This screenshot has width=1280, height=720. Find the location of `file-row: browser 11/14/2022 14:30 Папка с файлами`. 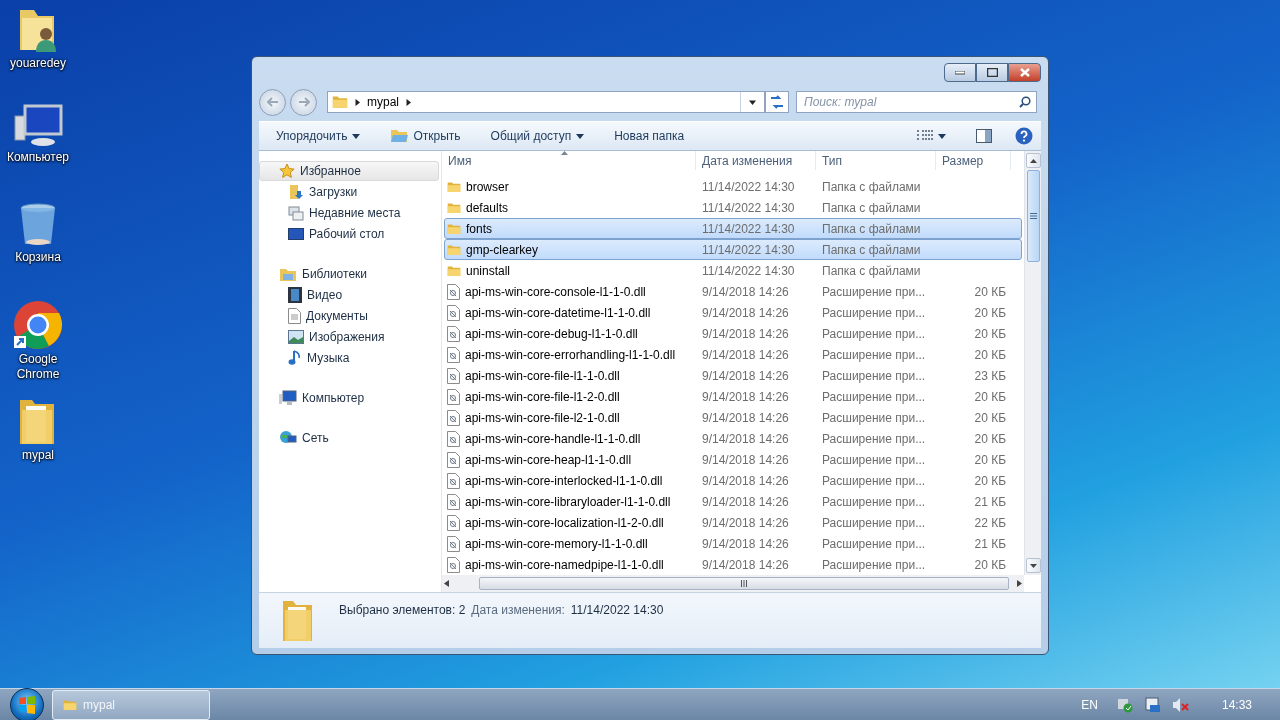

file-row: browser 11/14/2022 14:30 Папка с файлами is located at coordinates (733, 186).